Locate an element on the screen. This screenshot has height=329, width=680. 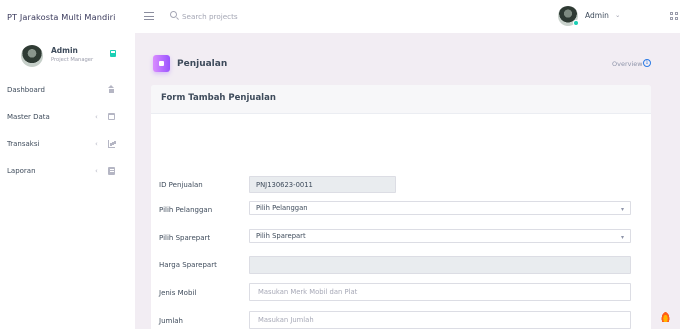
info-icon is located at coordinates (647, 63).